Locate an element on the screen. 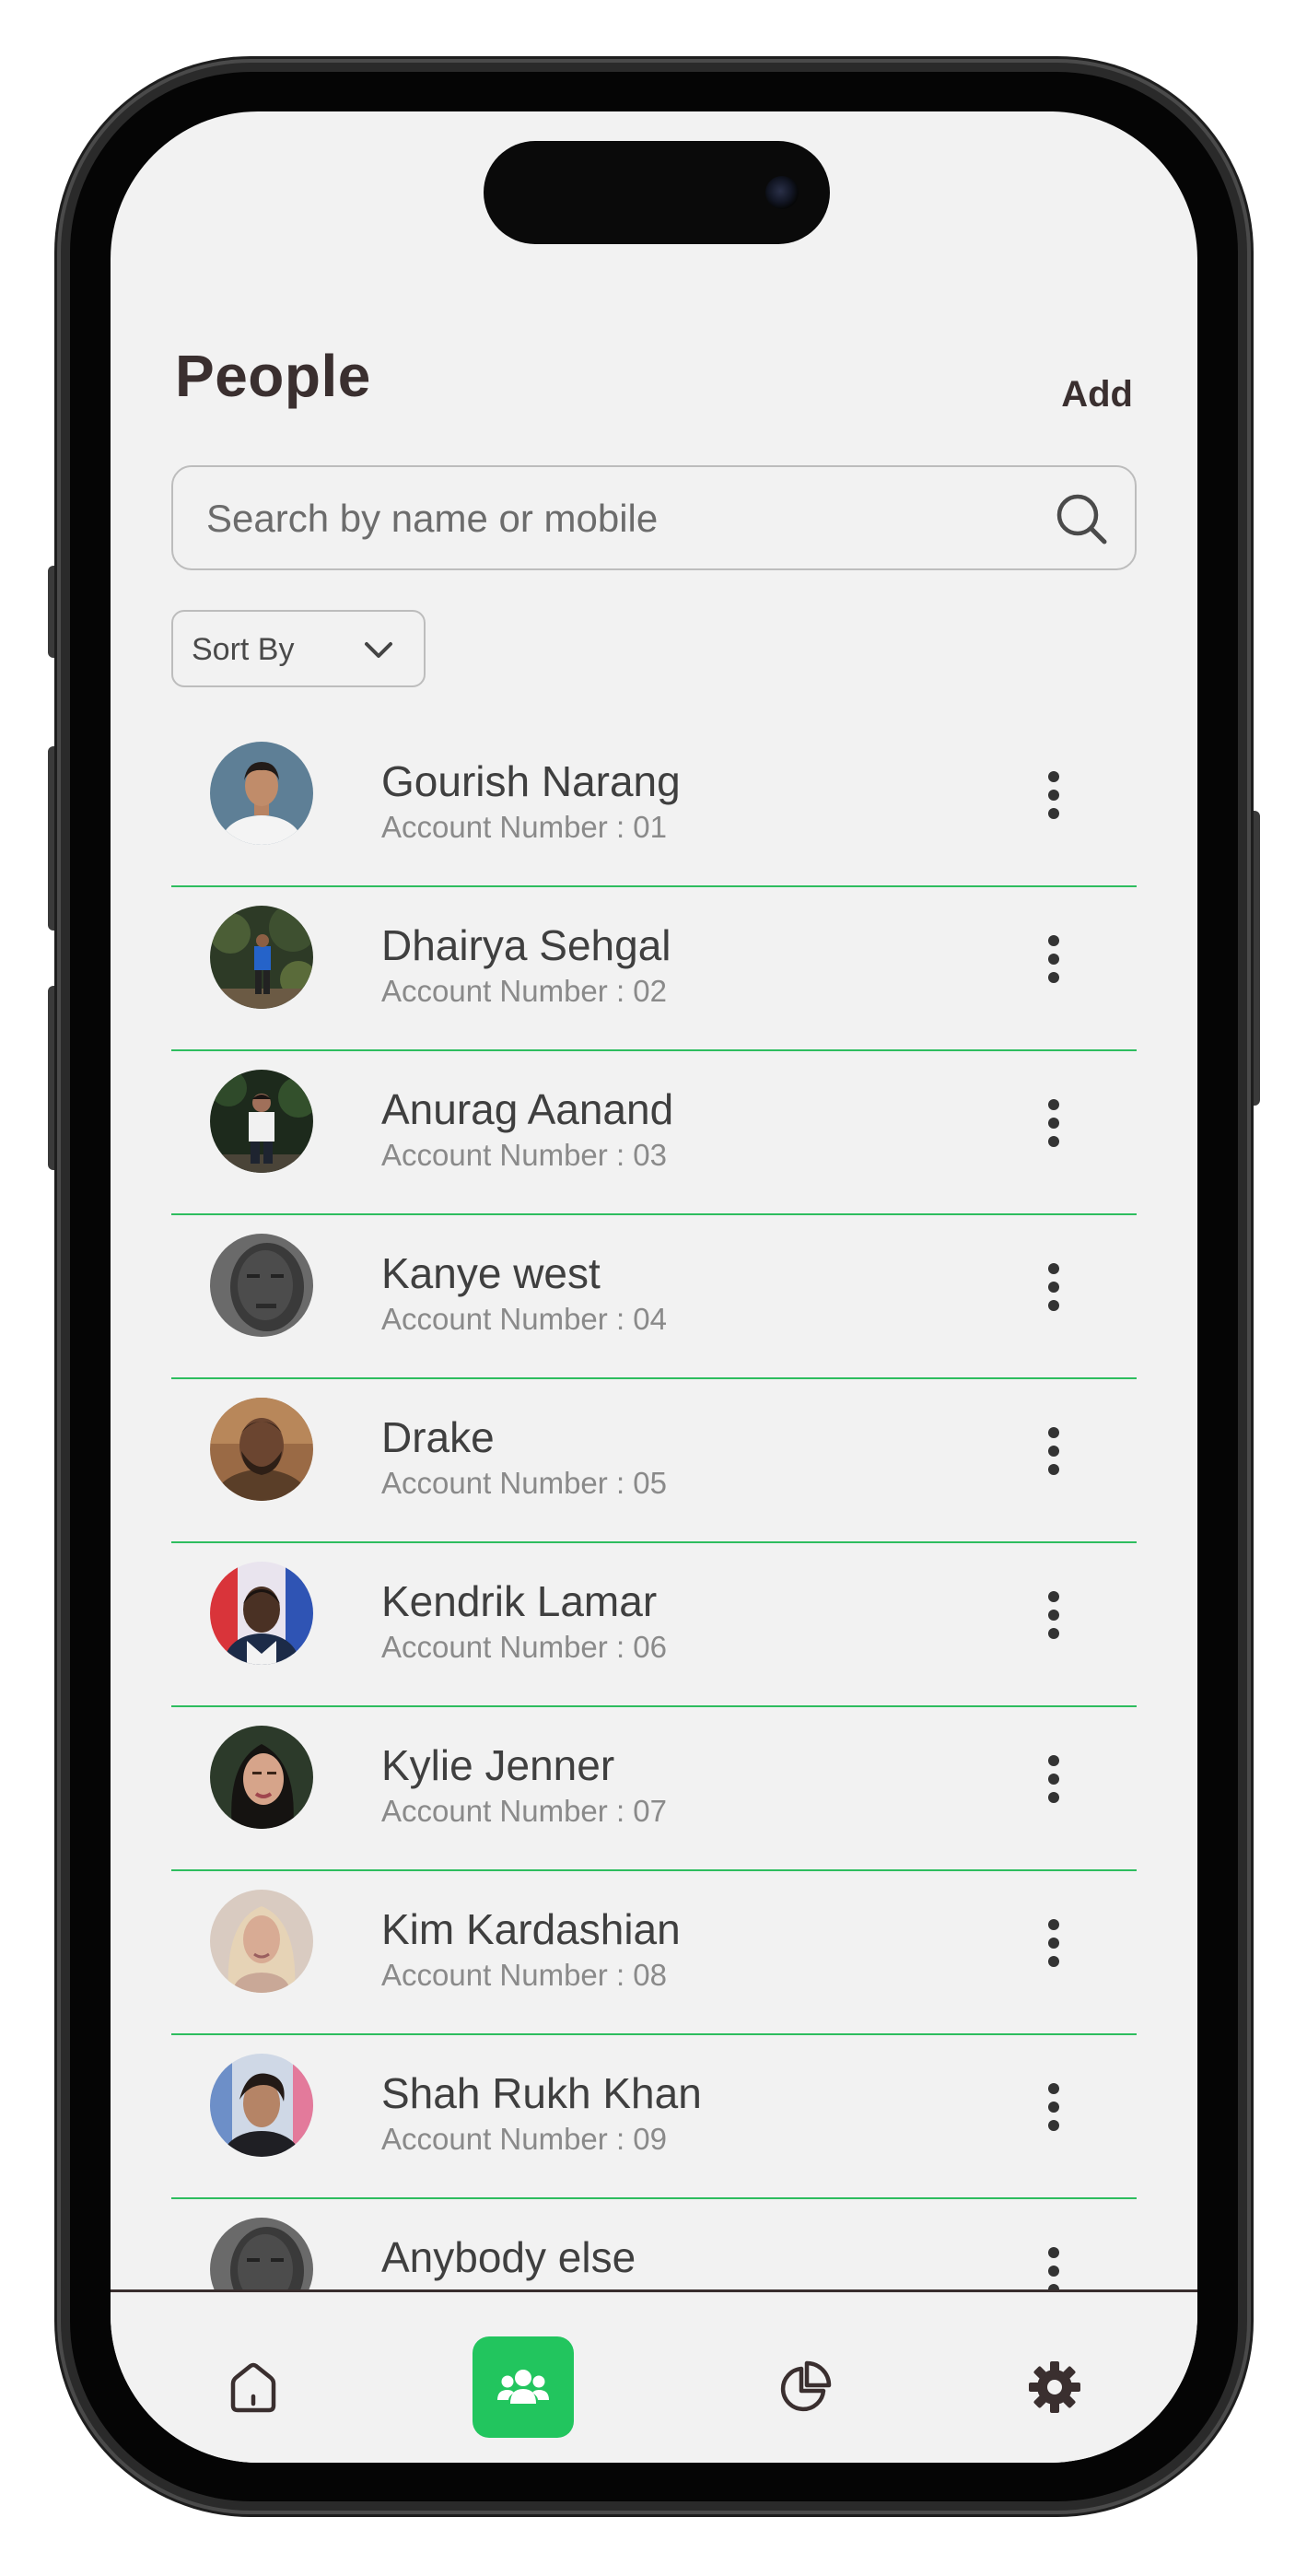 Image resolution: width=1307 pixels, height=2576 pixels. list-item: Drake Account Number : 05 is located at coordinates (654, 1461).